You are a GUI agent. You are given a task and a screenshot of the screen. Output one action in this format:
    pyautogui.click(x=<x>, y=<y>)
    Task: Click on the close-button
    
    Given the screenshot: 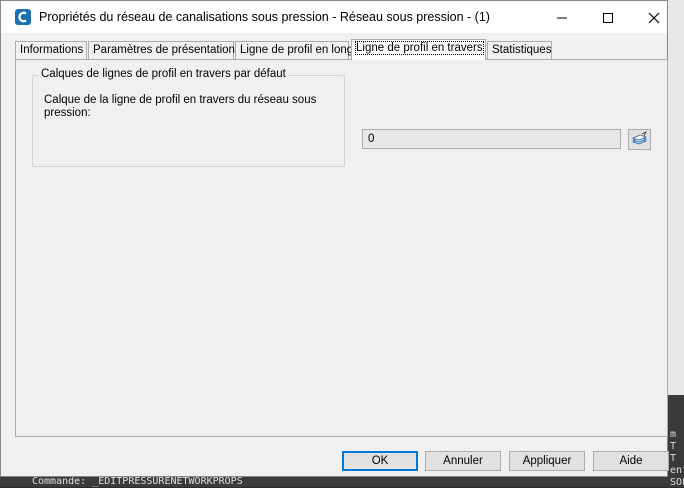 What is the action you would take?
    pyautogui.click(x=654, y=17)
    